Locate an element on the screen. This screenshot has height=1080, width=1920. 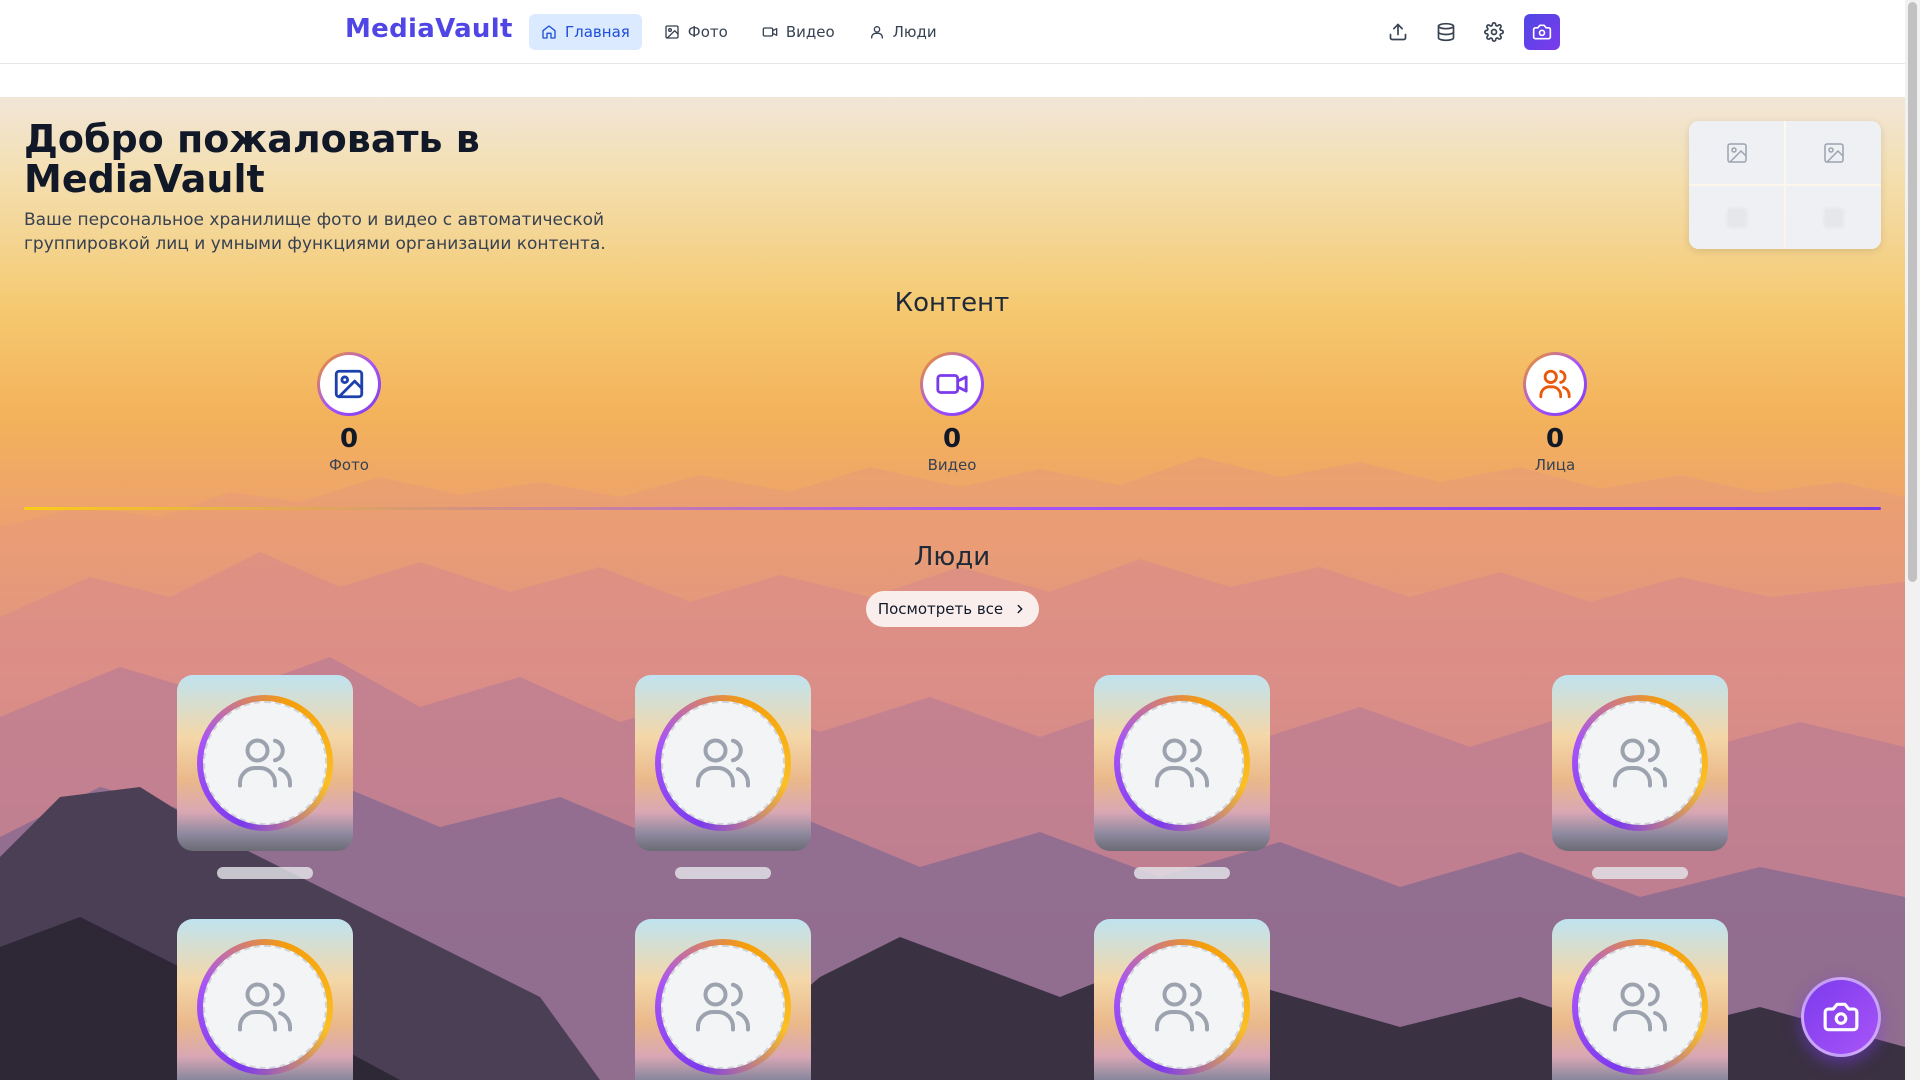
page-scrollbar is located at coordinates (1912, 540).